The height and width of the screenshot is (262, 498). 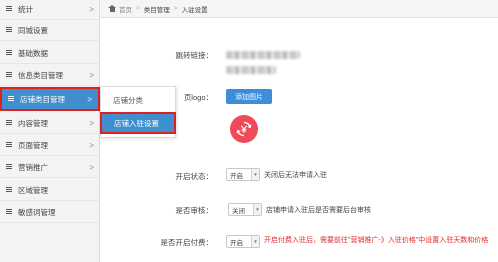 I want to click on sidebar-item-label: 同城设置, so click(x=33, y=30).